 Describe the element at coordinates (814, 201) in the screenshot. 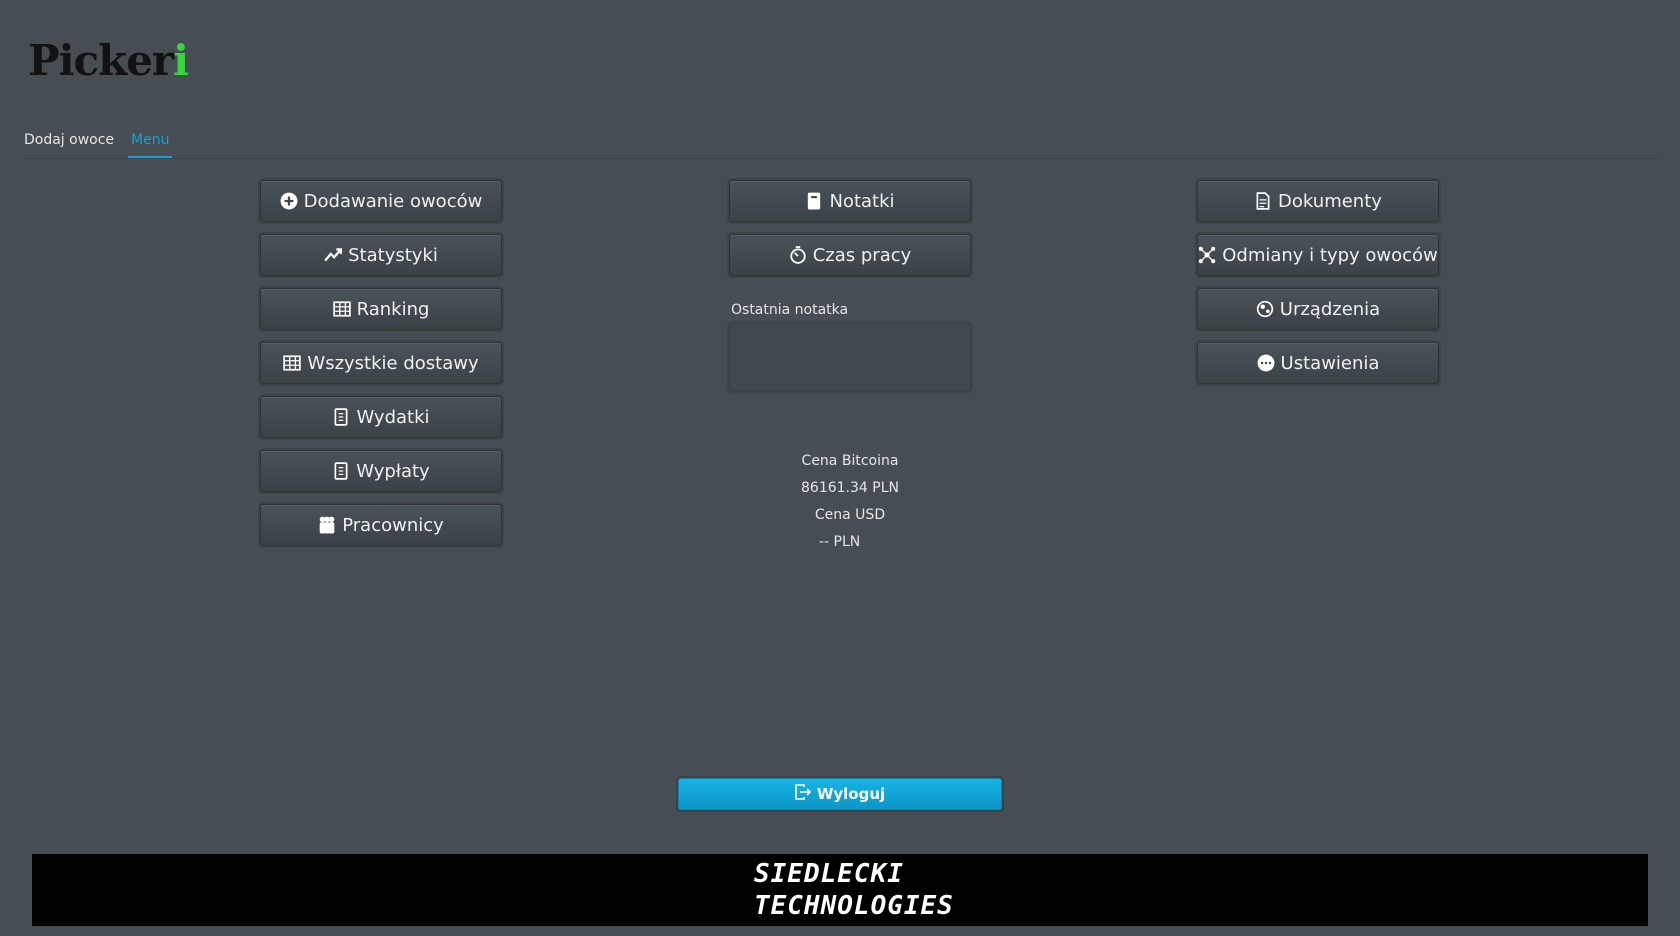

I see `notebook-icon` at that location.